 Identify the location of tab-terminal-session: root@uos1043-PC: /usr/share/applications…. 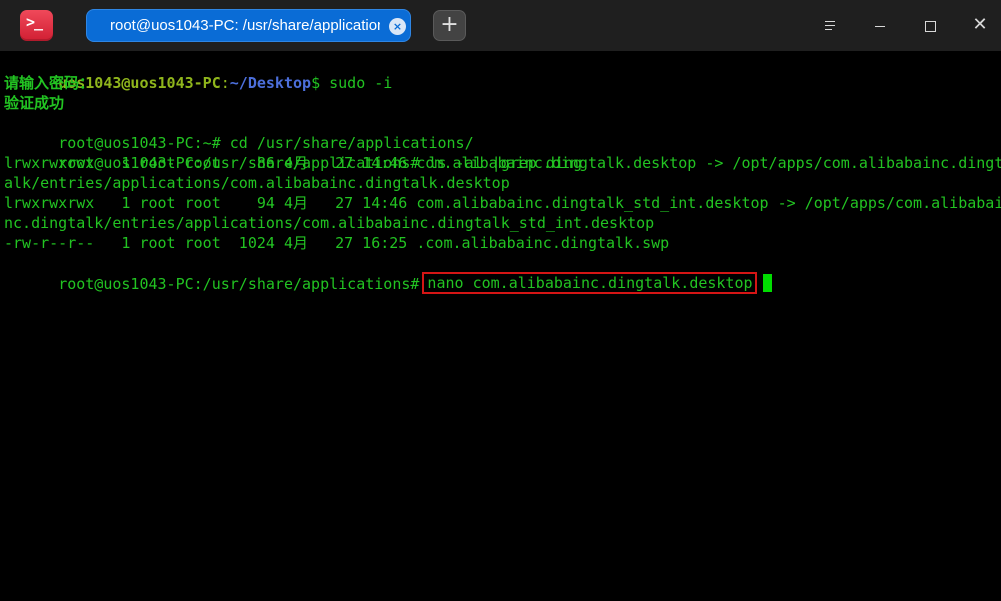
(248, 25).